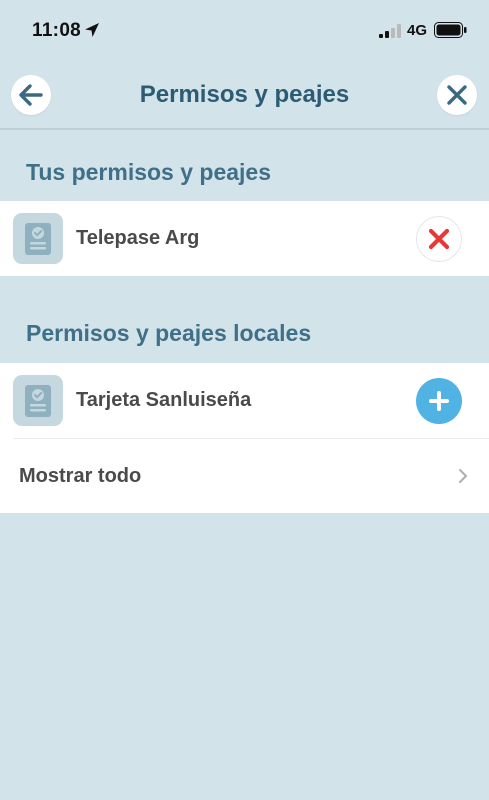  What do you see at coordinates (80, 476) in the screenshot?
I see `show-all-label: Mostrar todo` at bounding box center [80, 476].